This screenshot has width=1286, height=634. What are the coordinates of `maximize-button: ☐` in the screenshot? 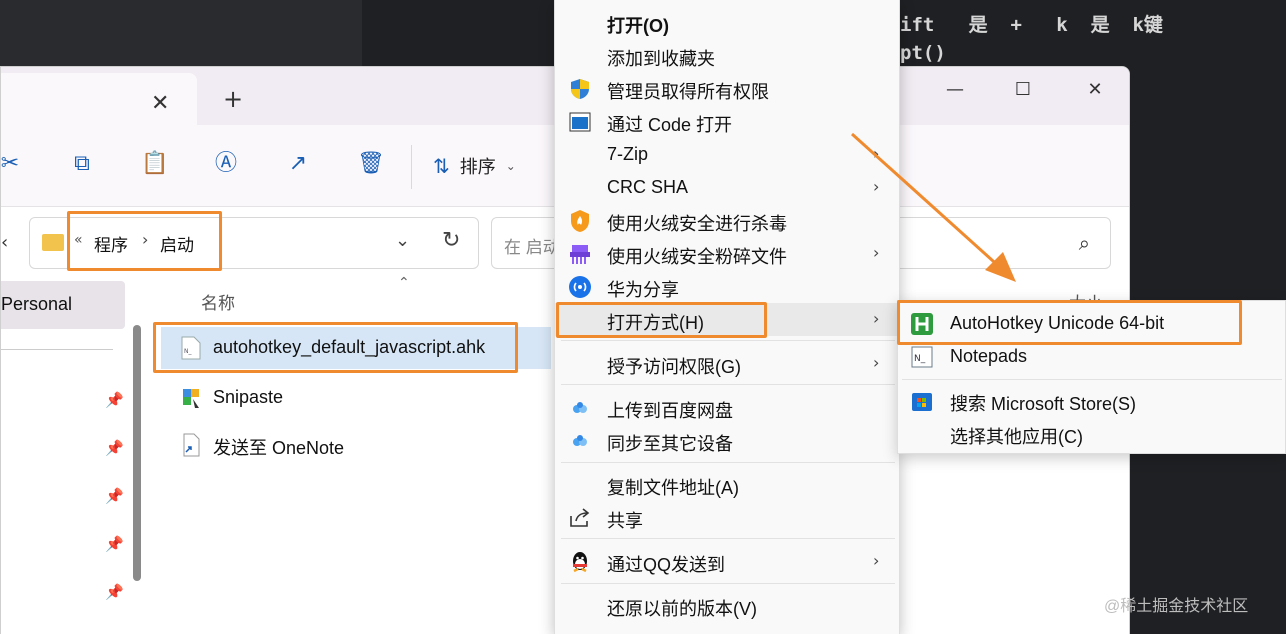 It's located at (1023, 90).